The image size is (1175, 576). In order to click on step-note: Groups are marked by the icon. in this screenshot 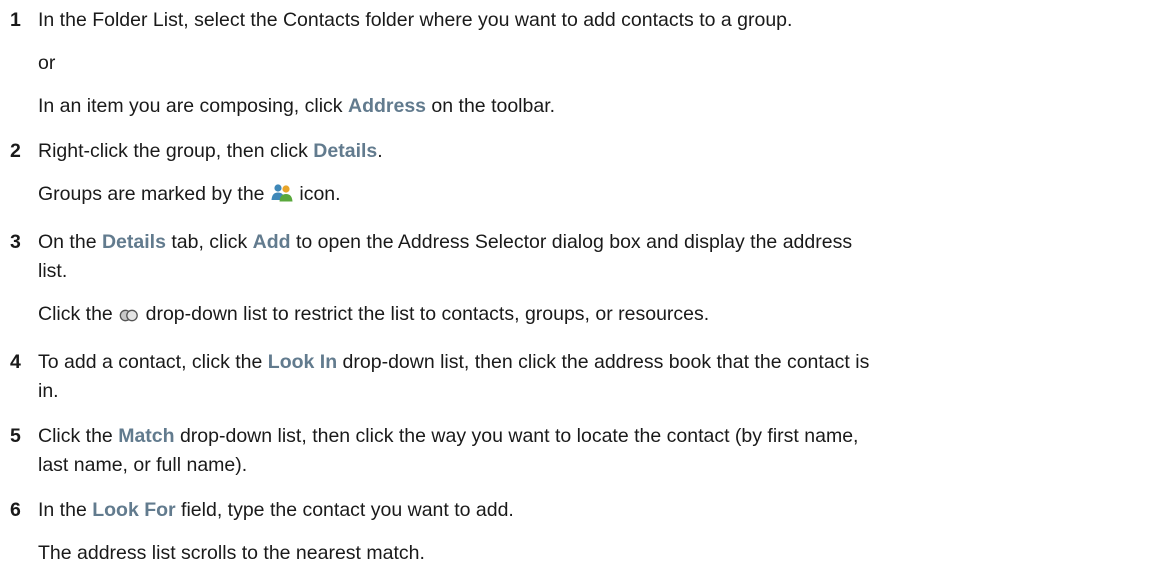, I will do `click(606, 196)`.